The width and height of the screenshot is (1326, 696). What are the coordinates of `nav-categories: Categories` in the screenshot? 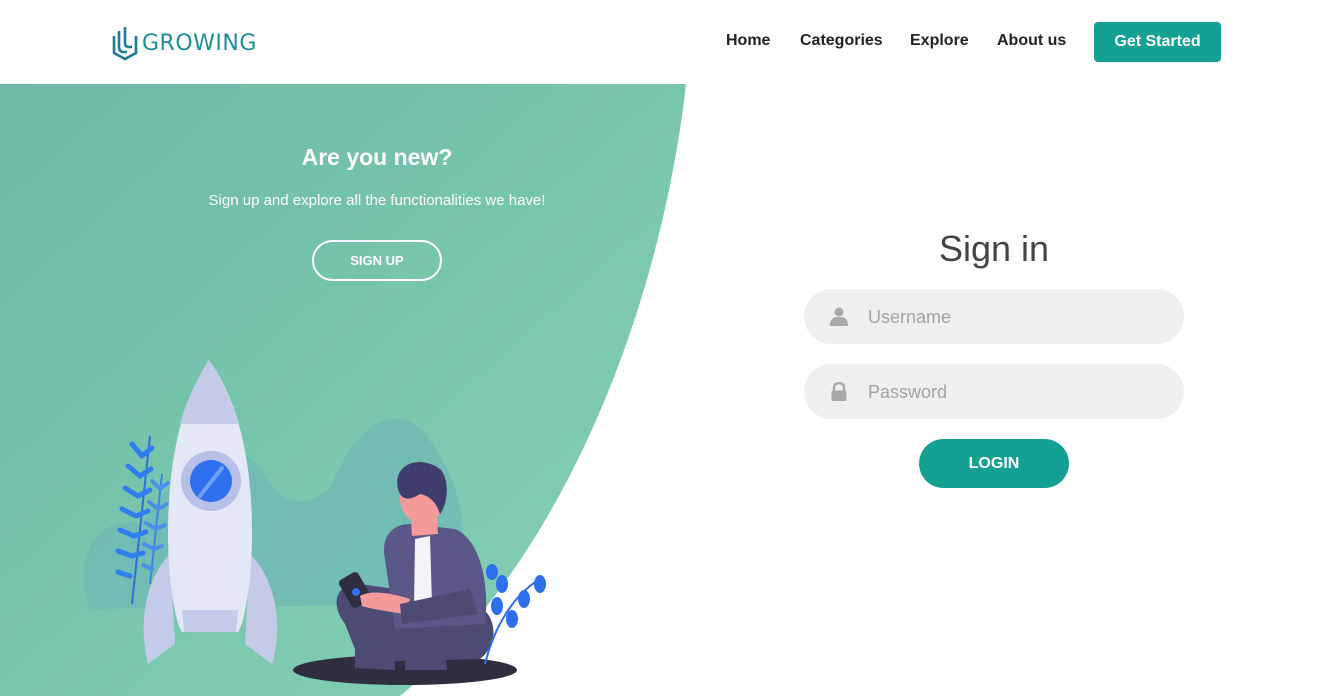 It's located at (841, 41).